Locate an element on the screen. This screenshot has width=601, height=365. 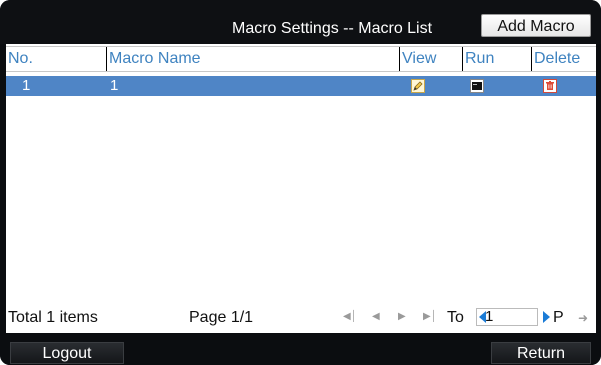
goto-label: To is located at coordinates (455, 317).